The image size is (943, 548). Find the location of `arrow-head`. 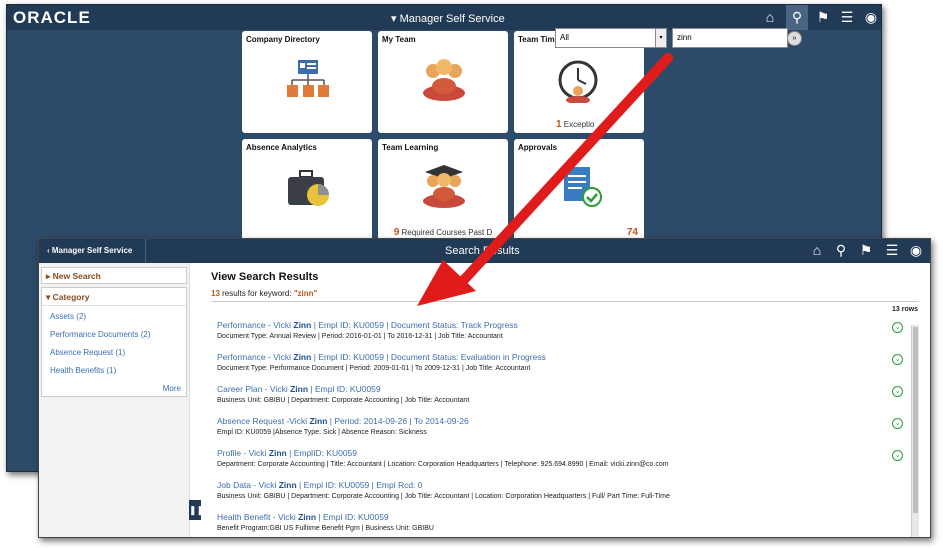

arrow-head is located at coordinates (446, 283).